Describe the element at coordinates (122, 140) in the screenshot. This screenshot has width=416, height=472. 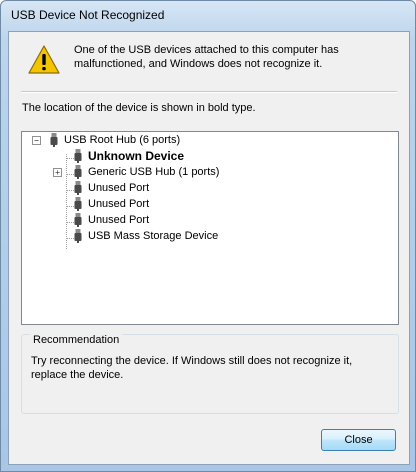
I see `tree-node-label: USB Root Hub (6 ports)` at that location.